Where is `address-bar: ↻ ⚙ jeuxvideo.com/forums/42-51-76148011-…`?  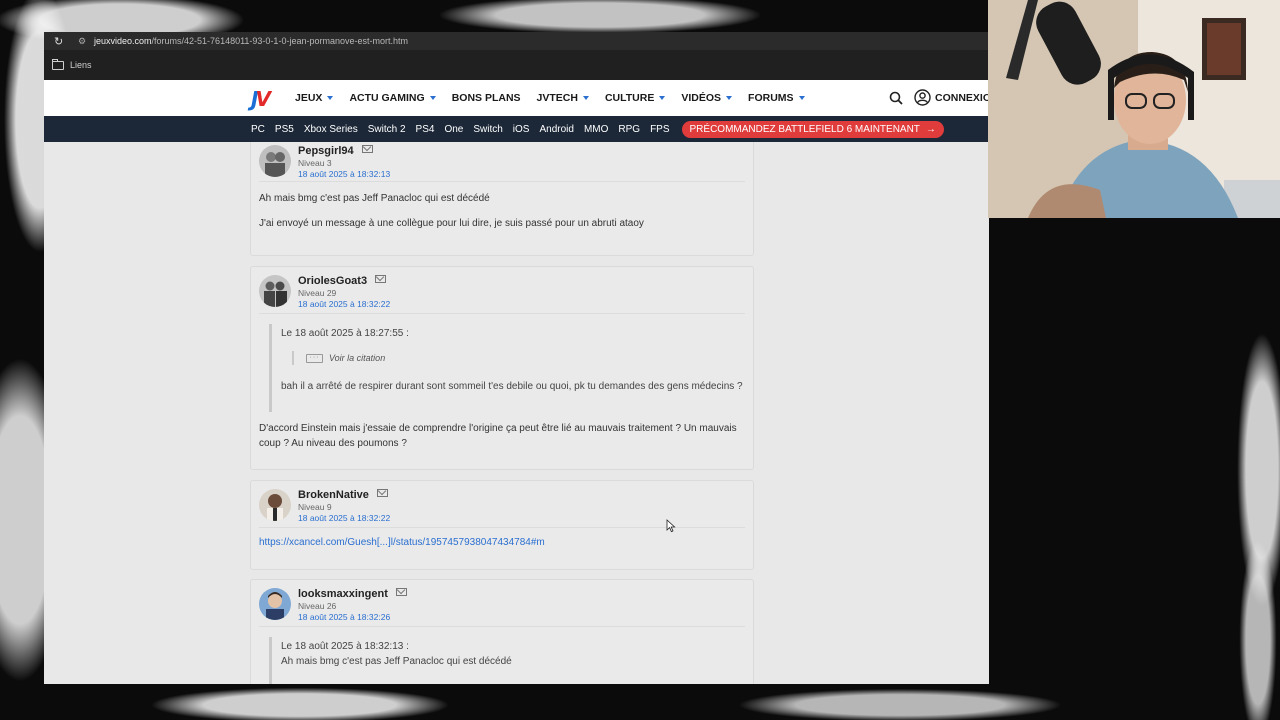 address-bar: ↻ ⚙ jeuxvideo.com/forums/42-51-76148011-… is located at coordinates (516, 41).